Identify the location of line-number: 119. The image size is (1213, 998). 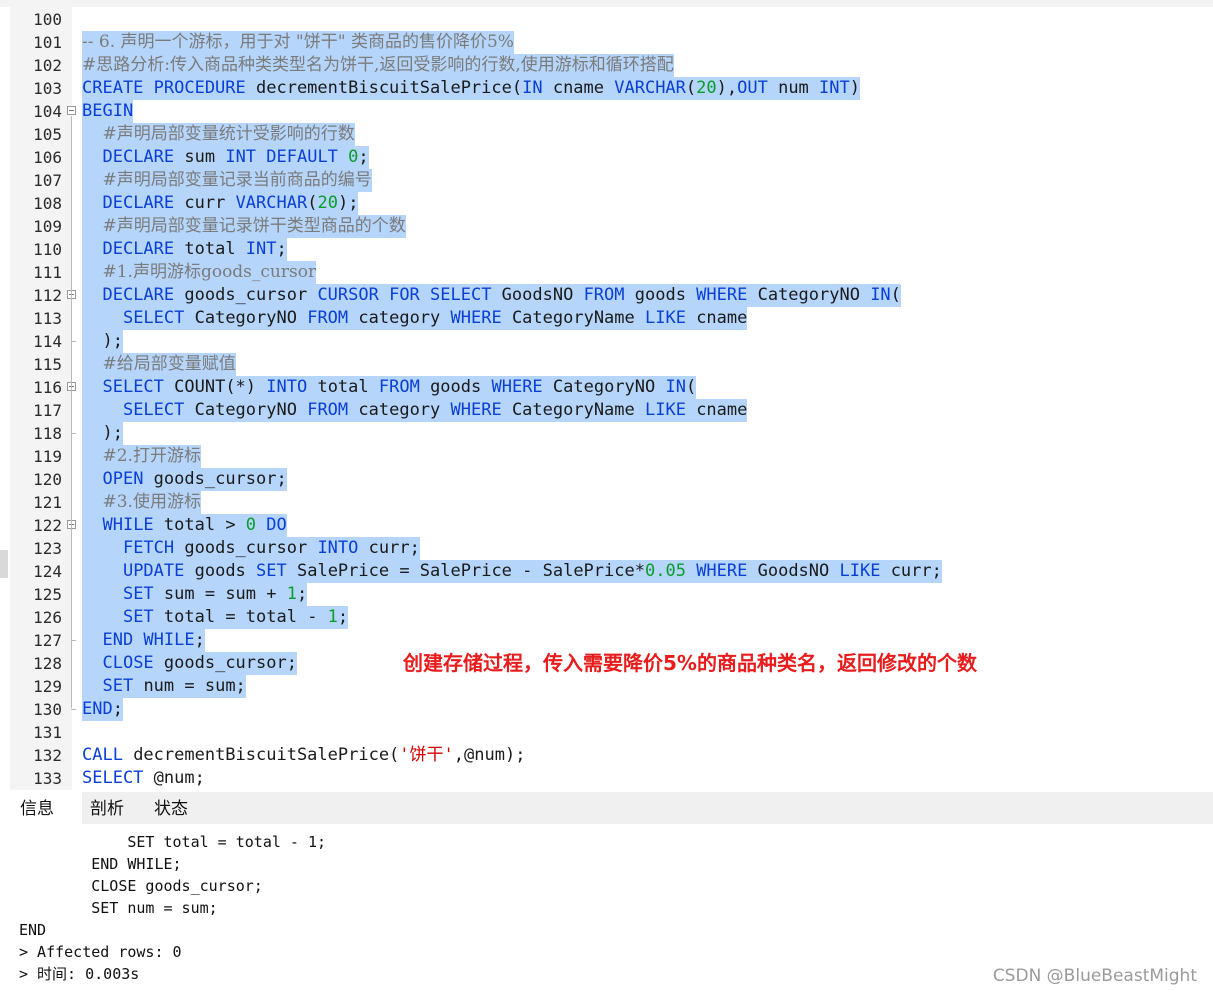
(47, 456).